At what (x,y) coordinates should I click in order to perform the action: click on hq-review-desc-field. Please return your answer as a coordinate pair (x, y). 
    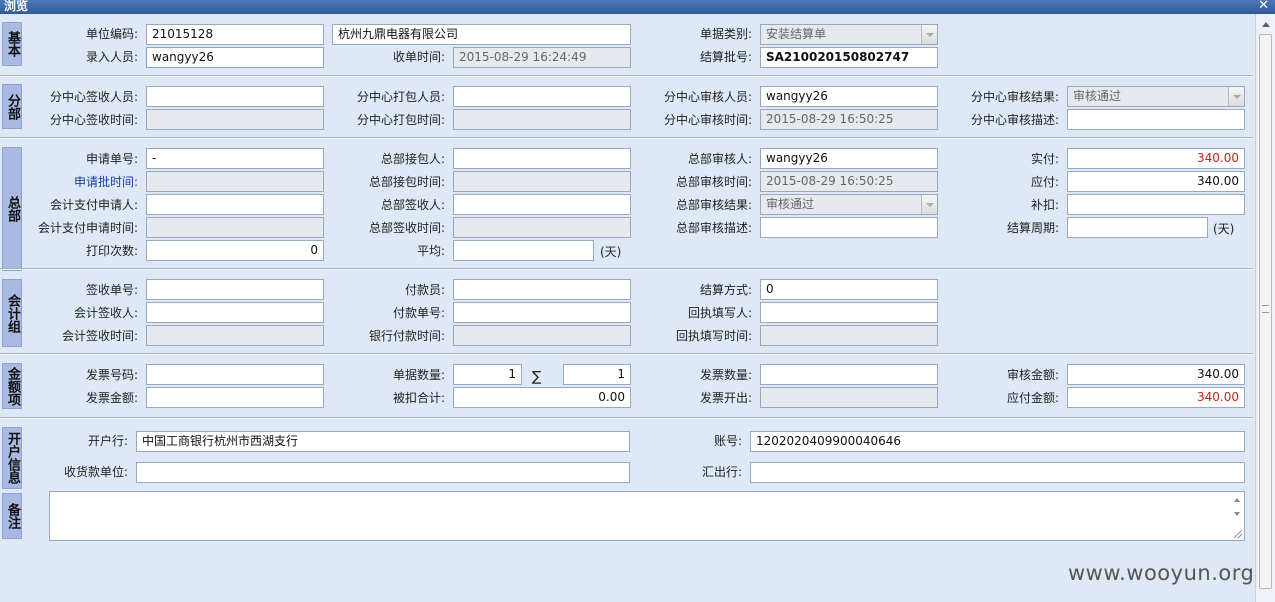
    Looking at the image, I should click on (849, 227).